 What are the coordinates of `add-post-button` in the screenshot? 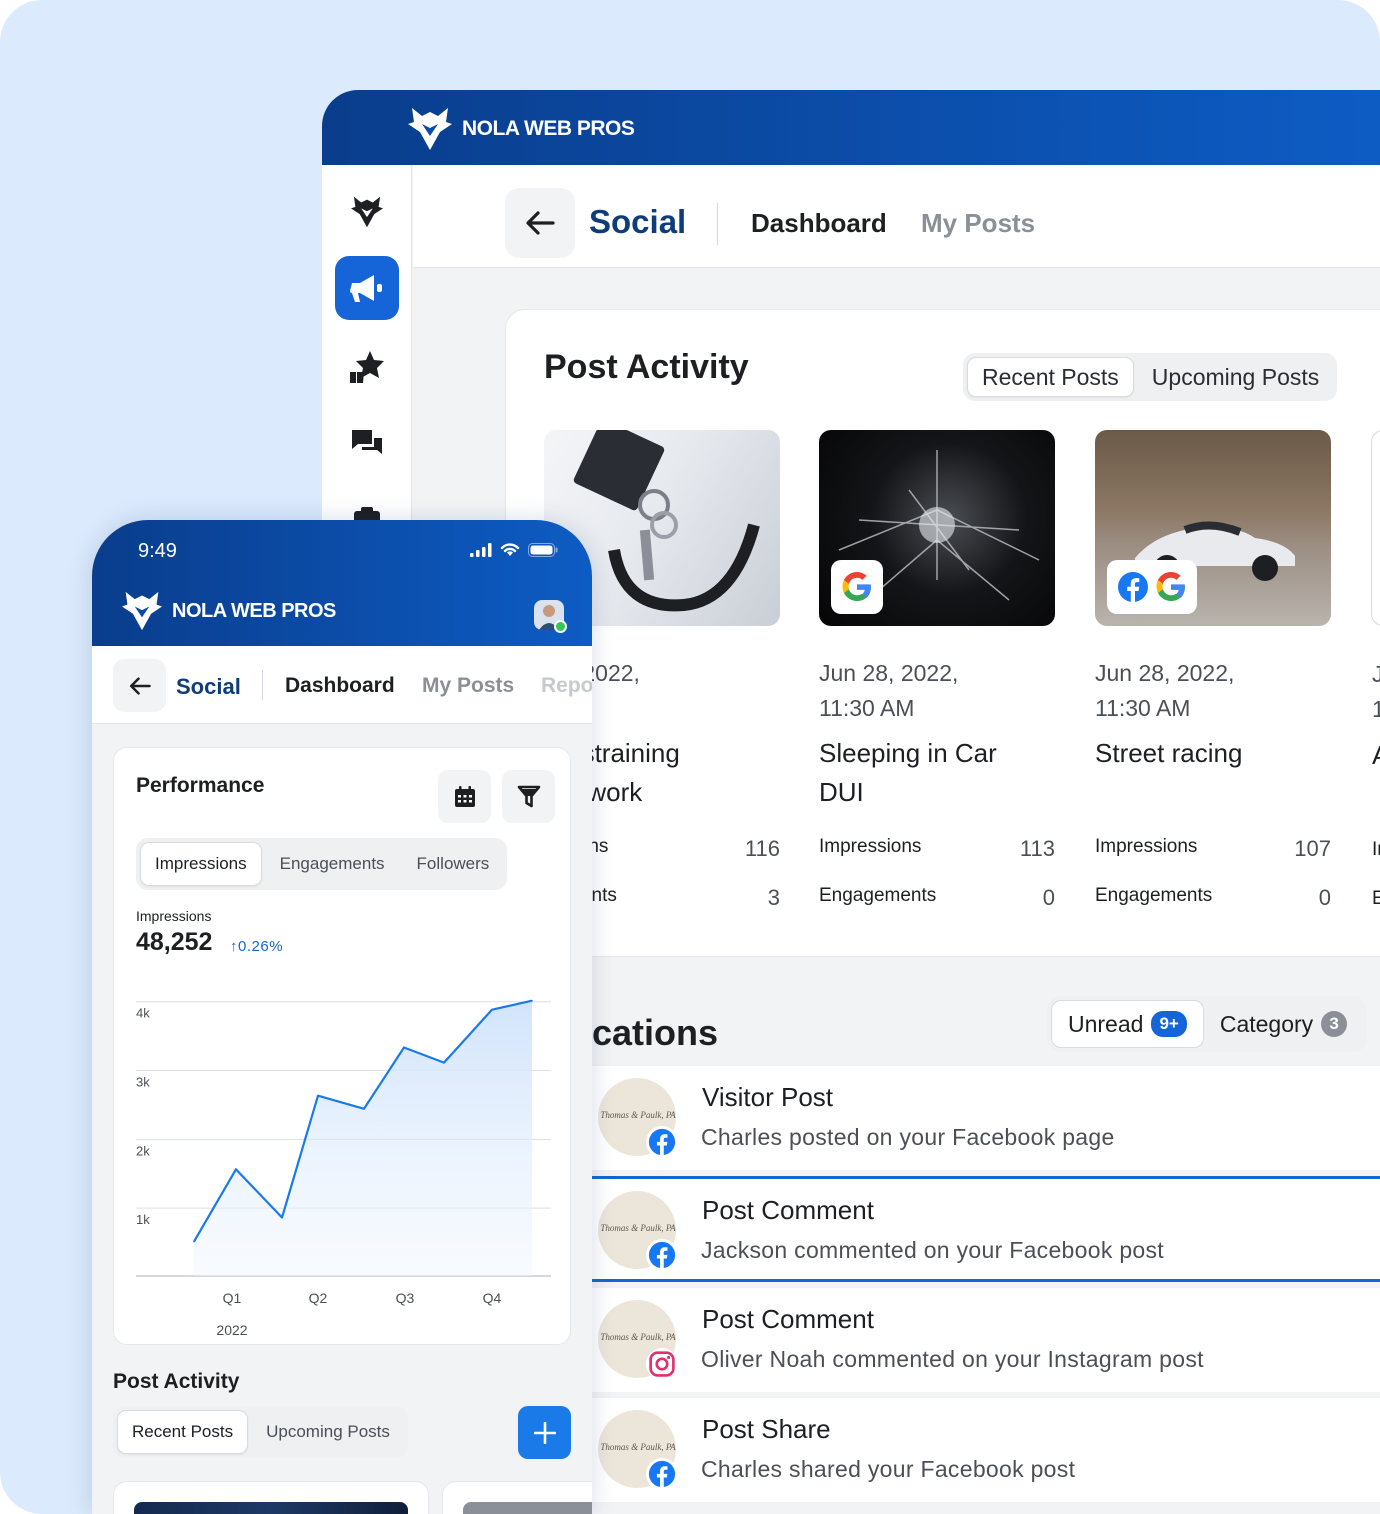 It's located at (544, 1432).